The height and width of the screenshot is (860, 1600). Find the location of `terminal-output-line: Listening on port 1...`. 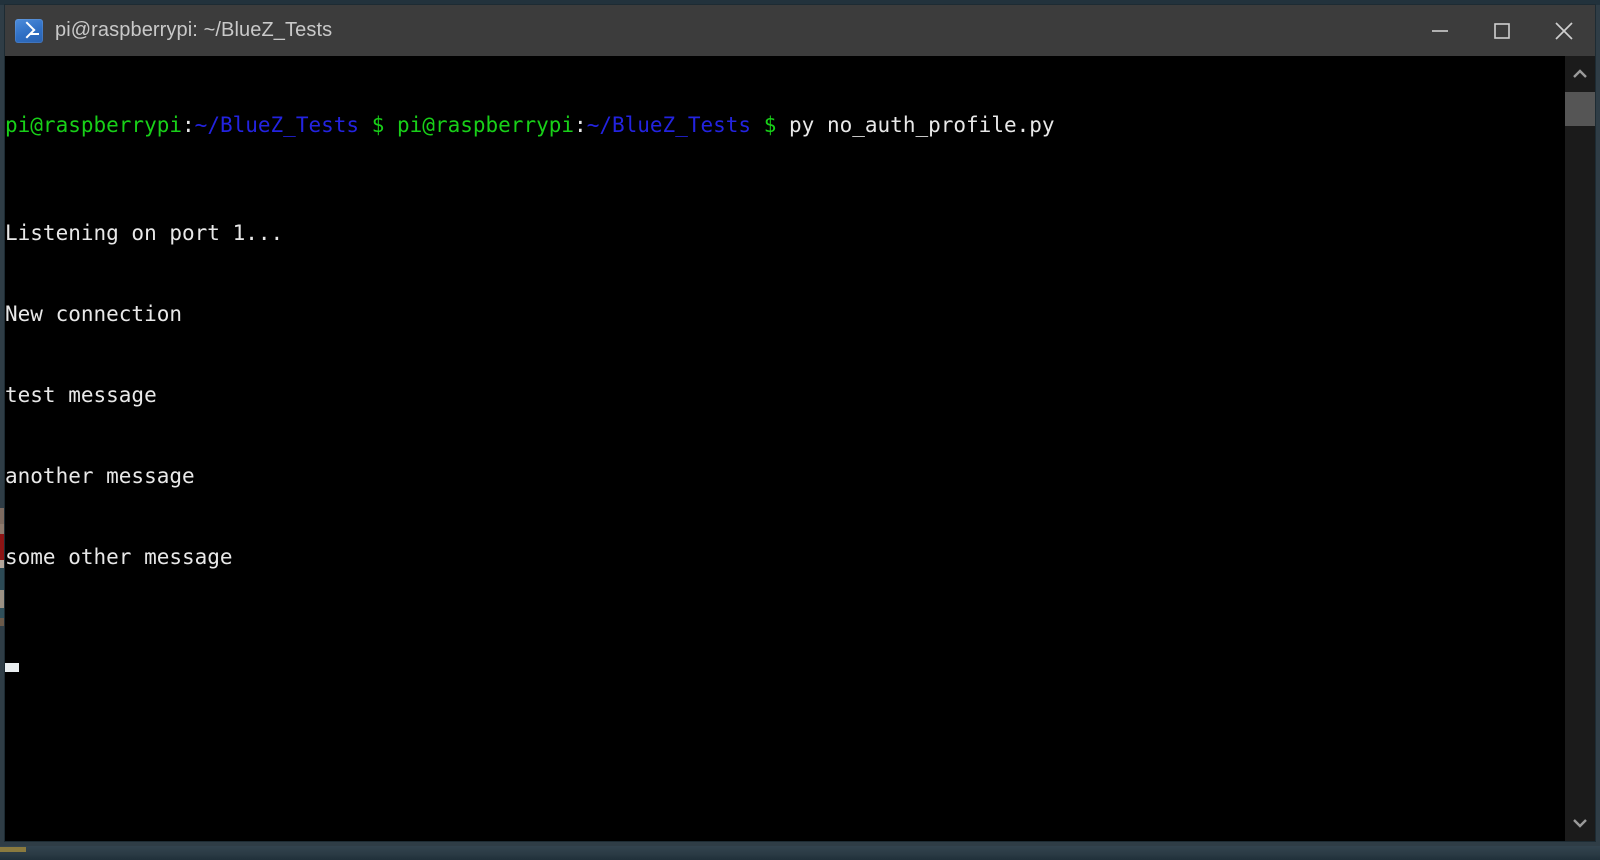

terminal-output-line: Listening on port 1... is located at coordinates (144, 233).